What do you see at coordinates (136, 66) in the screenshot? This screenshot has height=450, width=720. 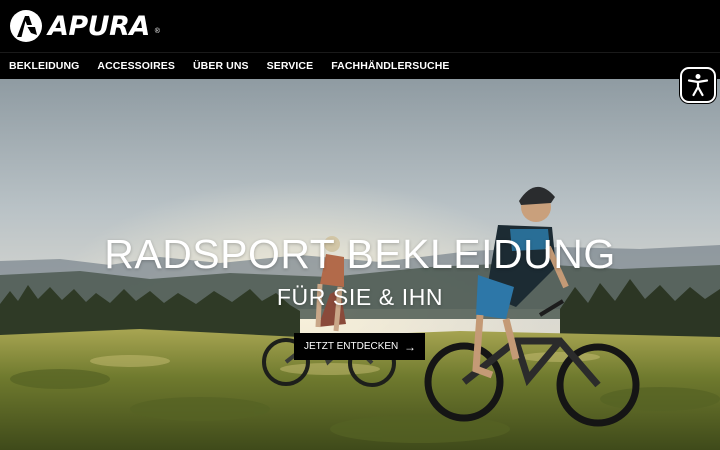 I see `nav-item-accessoires: ACCESSOIRES` at bounding box center [136, 66].